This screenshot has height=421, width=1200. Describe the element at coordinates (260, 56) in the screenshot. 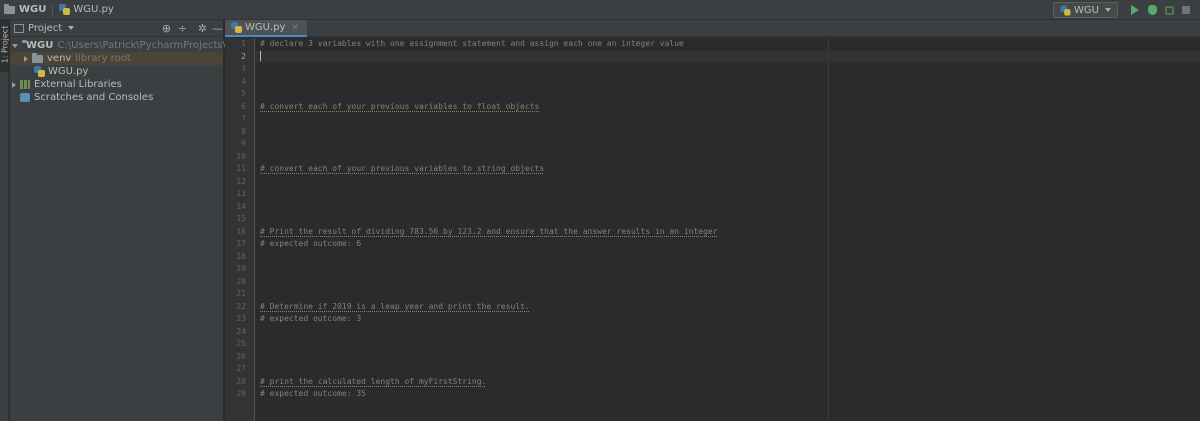

I see `text-caret` at that location.